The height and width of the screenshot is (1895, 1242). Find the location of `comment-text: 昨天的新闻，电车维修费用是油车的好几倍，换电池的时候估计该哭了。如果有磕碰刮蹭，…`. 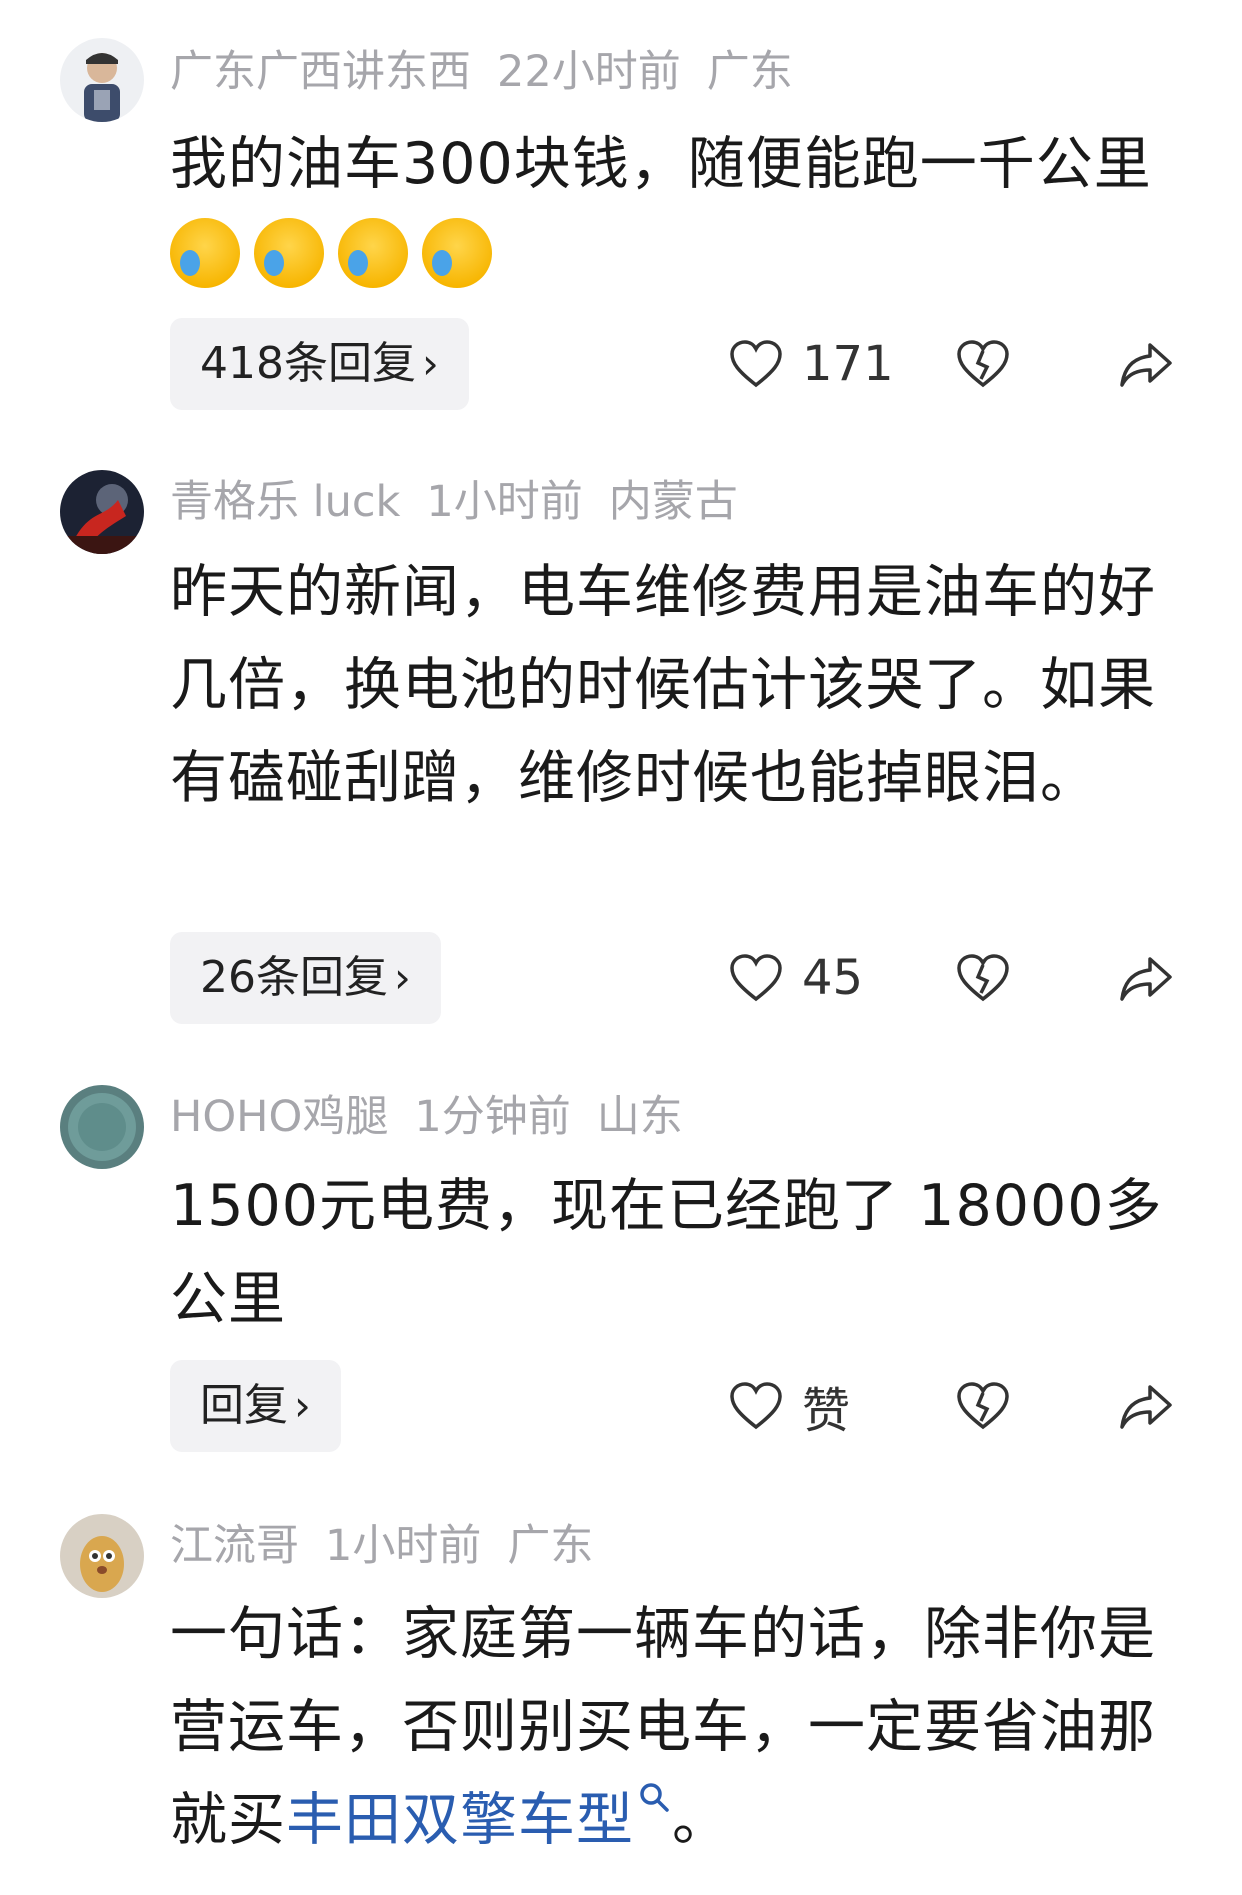

comment-text: 昨天的新闻，电车维修费用是油车的好几倍，换电池的时候估计该哭了。如果有磕碰刮蹭，… is located at coordinates (663, 685).